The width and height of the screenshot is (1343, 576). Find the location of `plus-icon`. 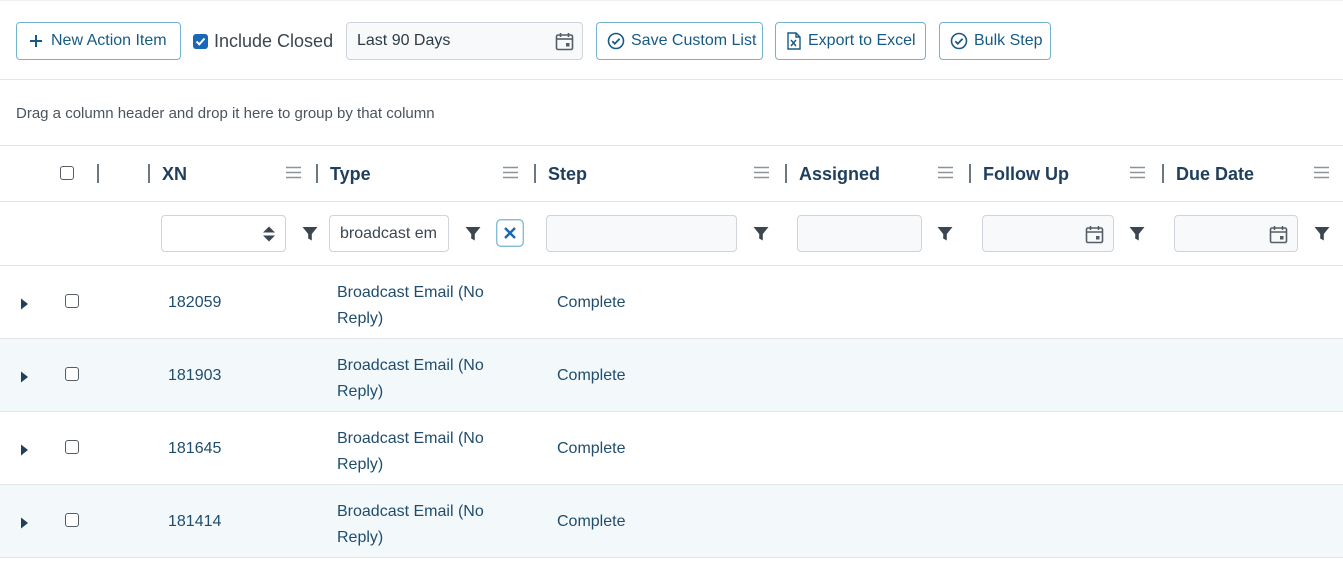

plus-icon is located at coordinates (36, 41).